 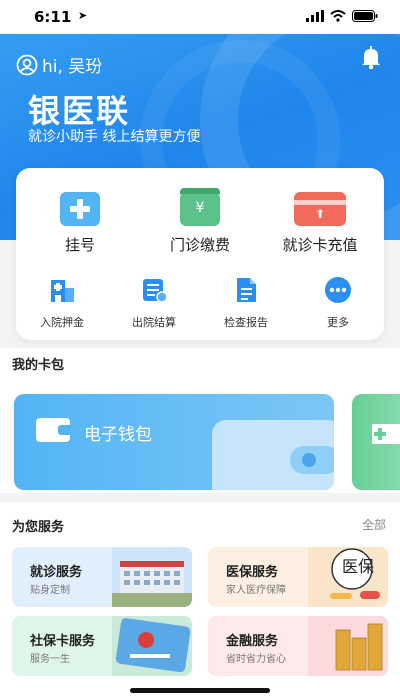 I want to click on battery-icon, so click(x=365, y=16).